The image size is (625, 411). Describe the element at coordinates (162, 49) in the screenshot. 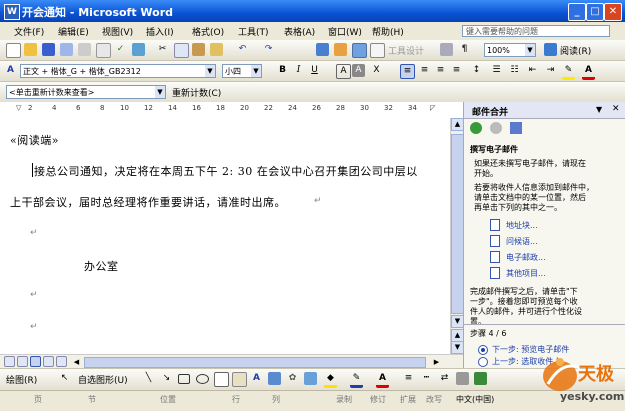

I see `cut-icon: ✂` at that location.